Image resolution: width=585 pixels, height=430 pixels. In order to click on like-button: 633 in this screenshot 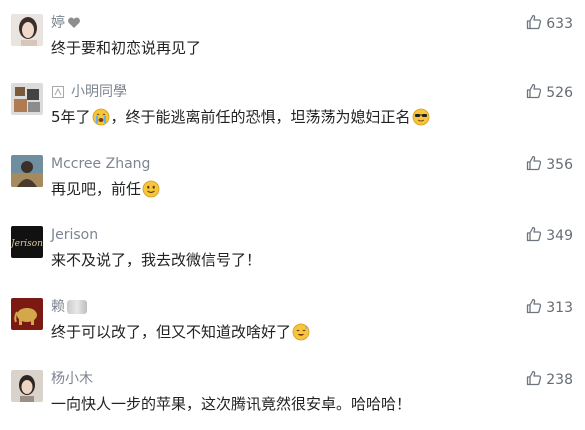, I will do `click(549, 24)`.